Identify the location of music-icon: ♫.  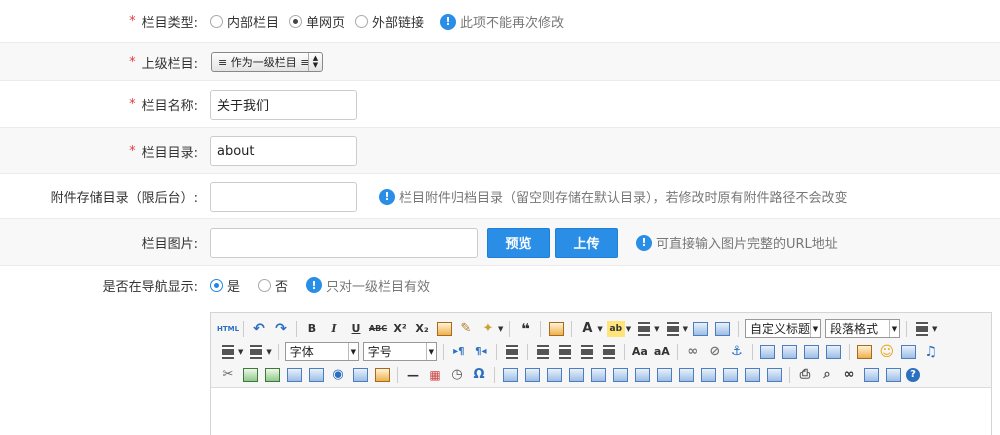
(931, 352).